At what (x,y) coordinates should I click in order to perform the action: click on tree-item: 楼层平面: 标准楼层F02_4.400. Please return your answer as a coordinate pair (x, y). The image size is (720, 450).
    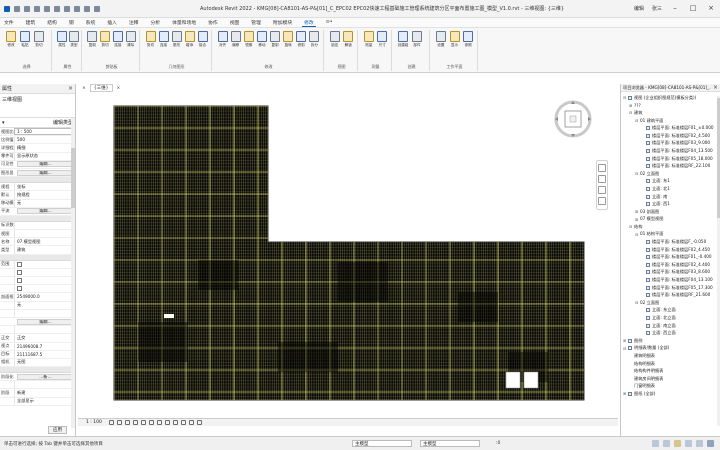
    Looking at the image, I should click on (670, 265).